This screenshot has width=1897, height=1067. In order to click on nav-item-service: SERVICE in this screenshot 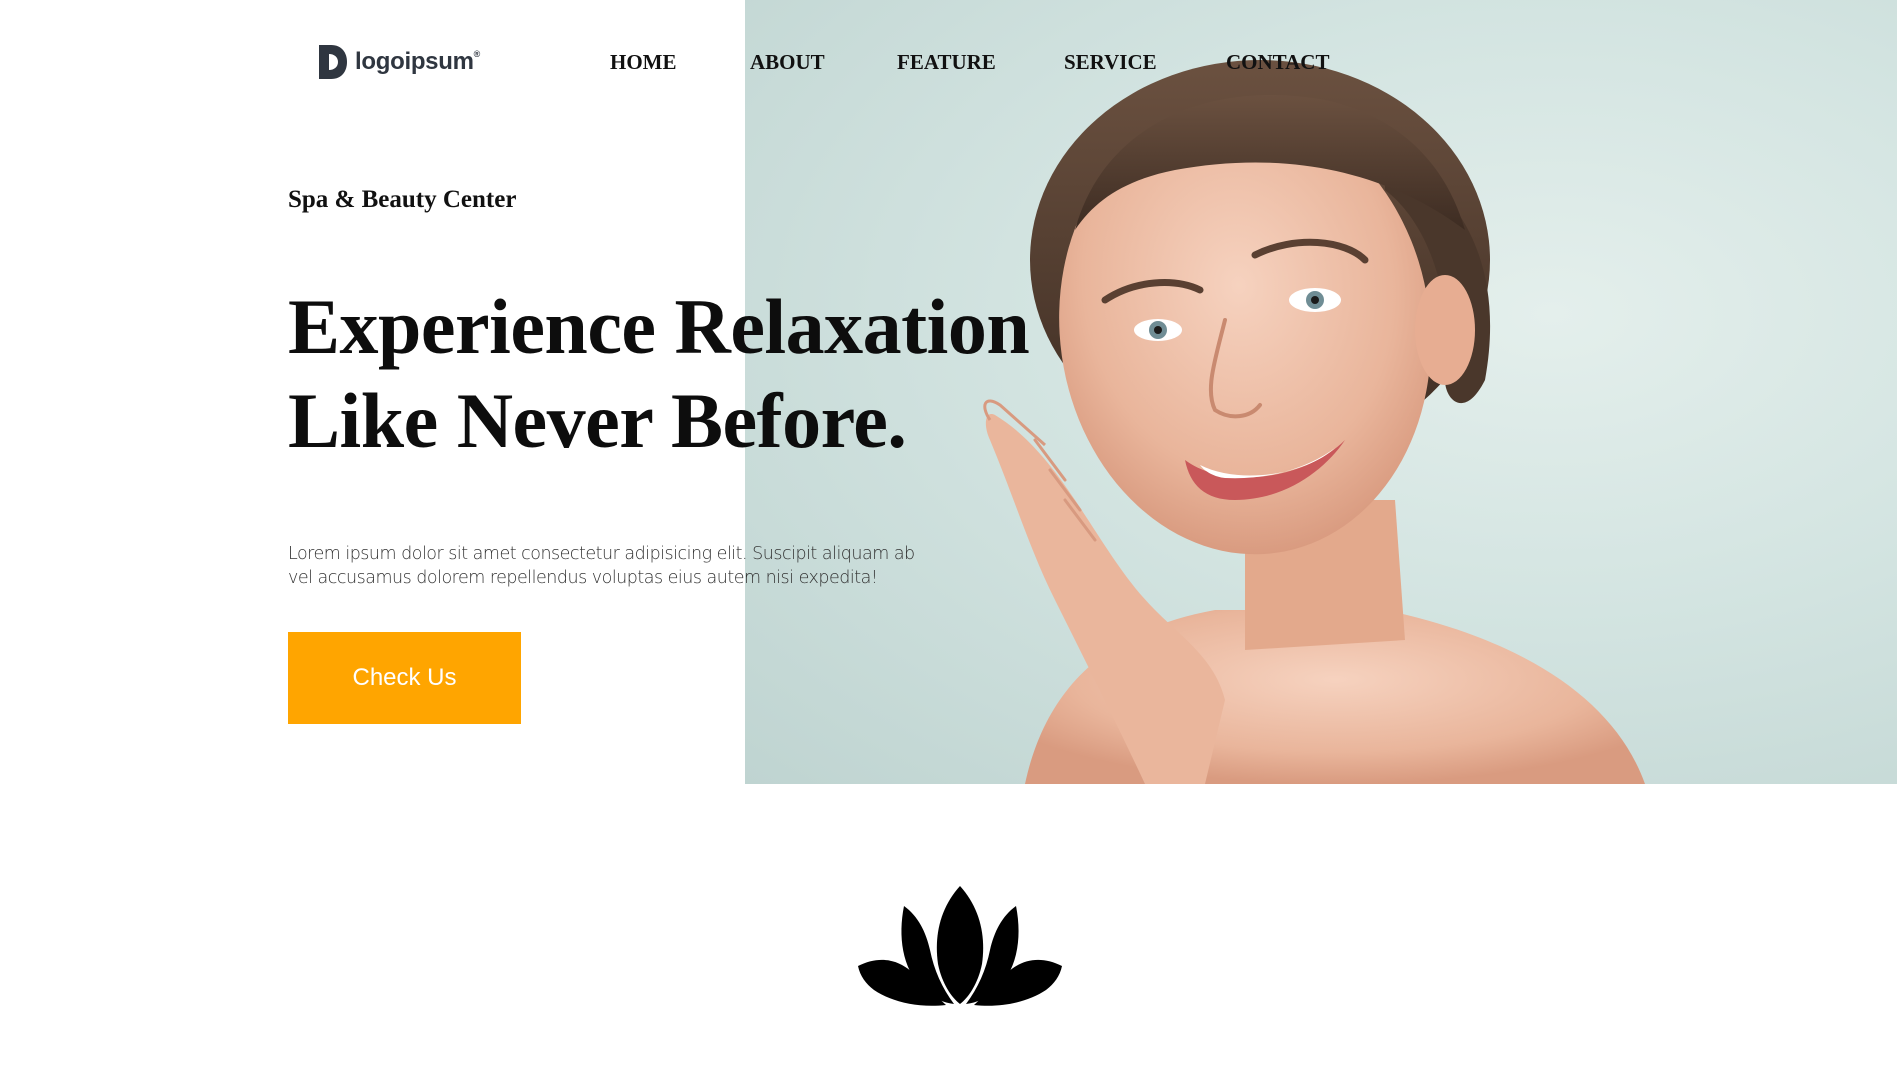, I will do `click(1110, 62)`.